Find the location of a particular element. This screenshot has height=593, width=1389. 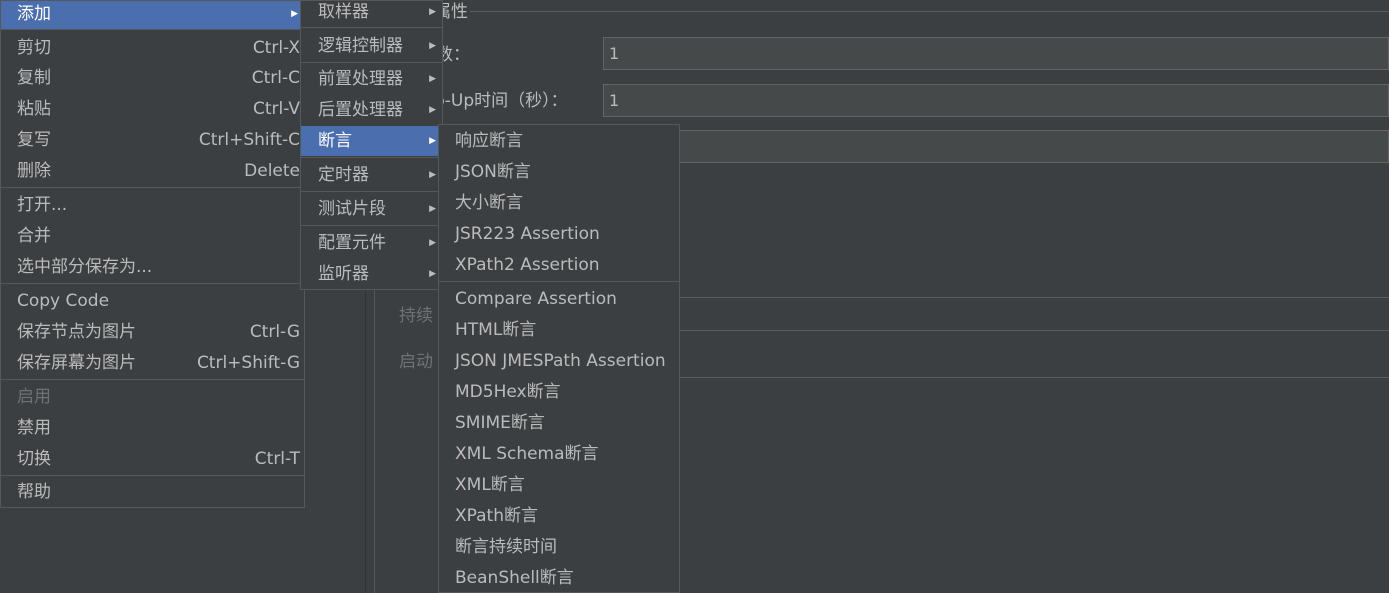

panel-divider-inner is located at coordinates (374, 436).